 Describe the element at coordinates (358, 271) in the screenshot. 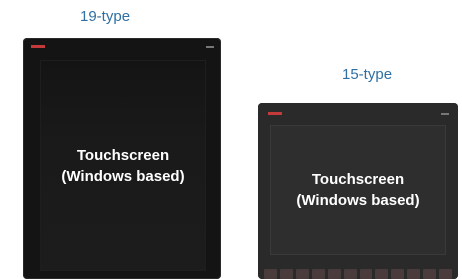

I see `function-key-strip` at that location.